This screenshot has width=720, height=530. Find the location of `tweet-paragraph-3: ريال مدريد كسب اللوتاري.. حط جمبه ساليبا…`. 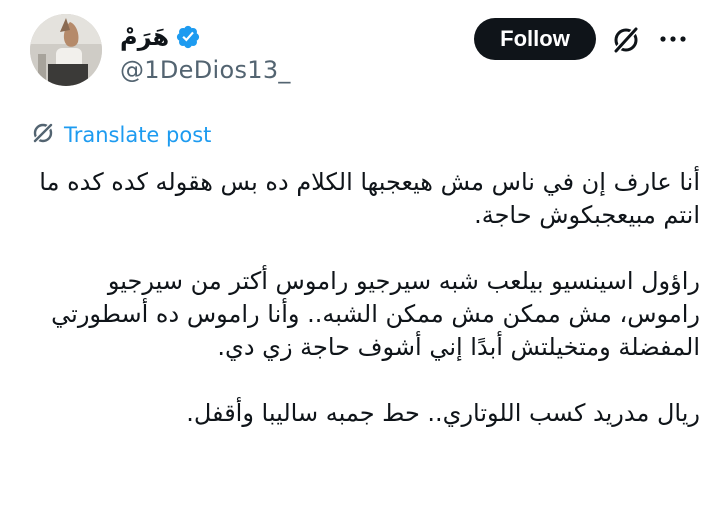

tweet-paragraph-3: ريال مدريد كسب اللوتاري.. حط جمبه ساليبا… is located at coordinates (443, 413).